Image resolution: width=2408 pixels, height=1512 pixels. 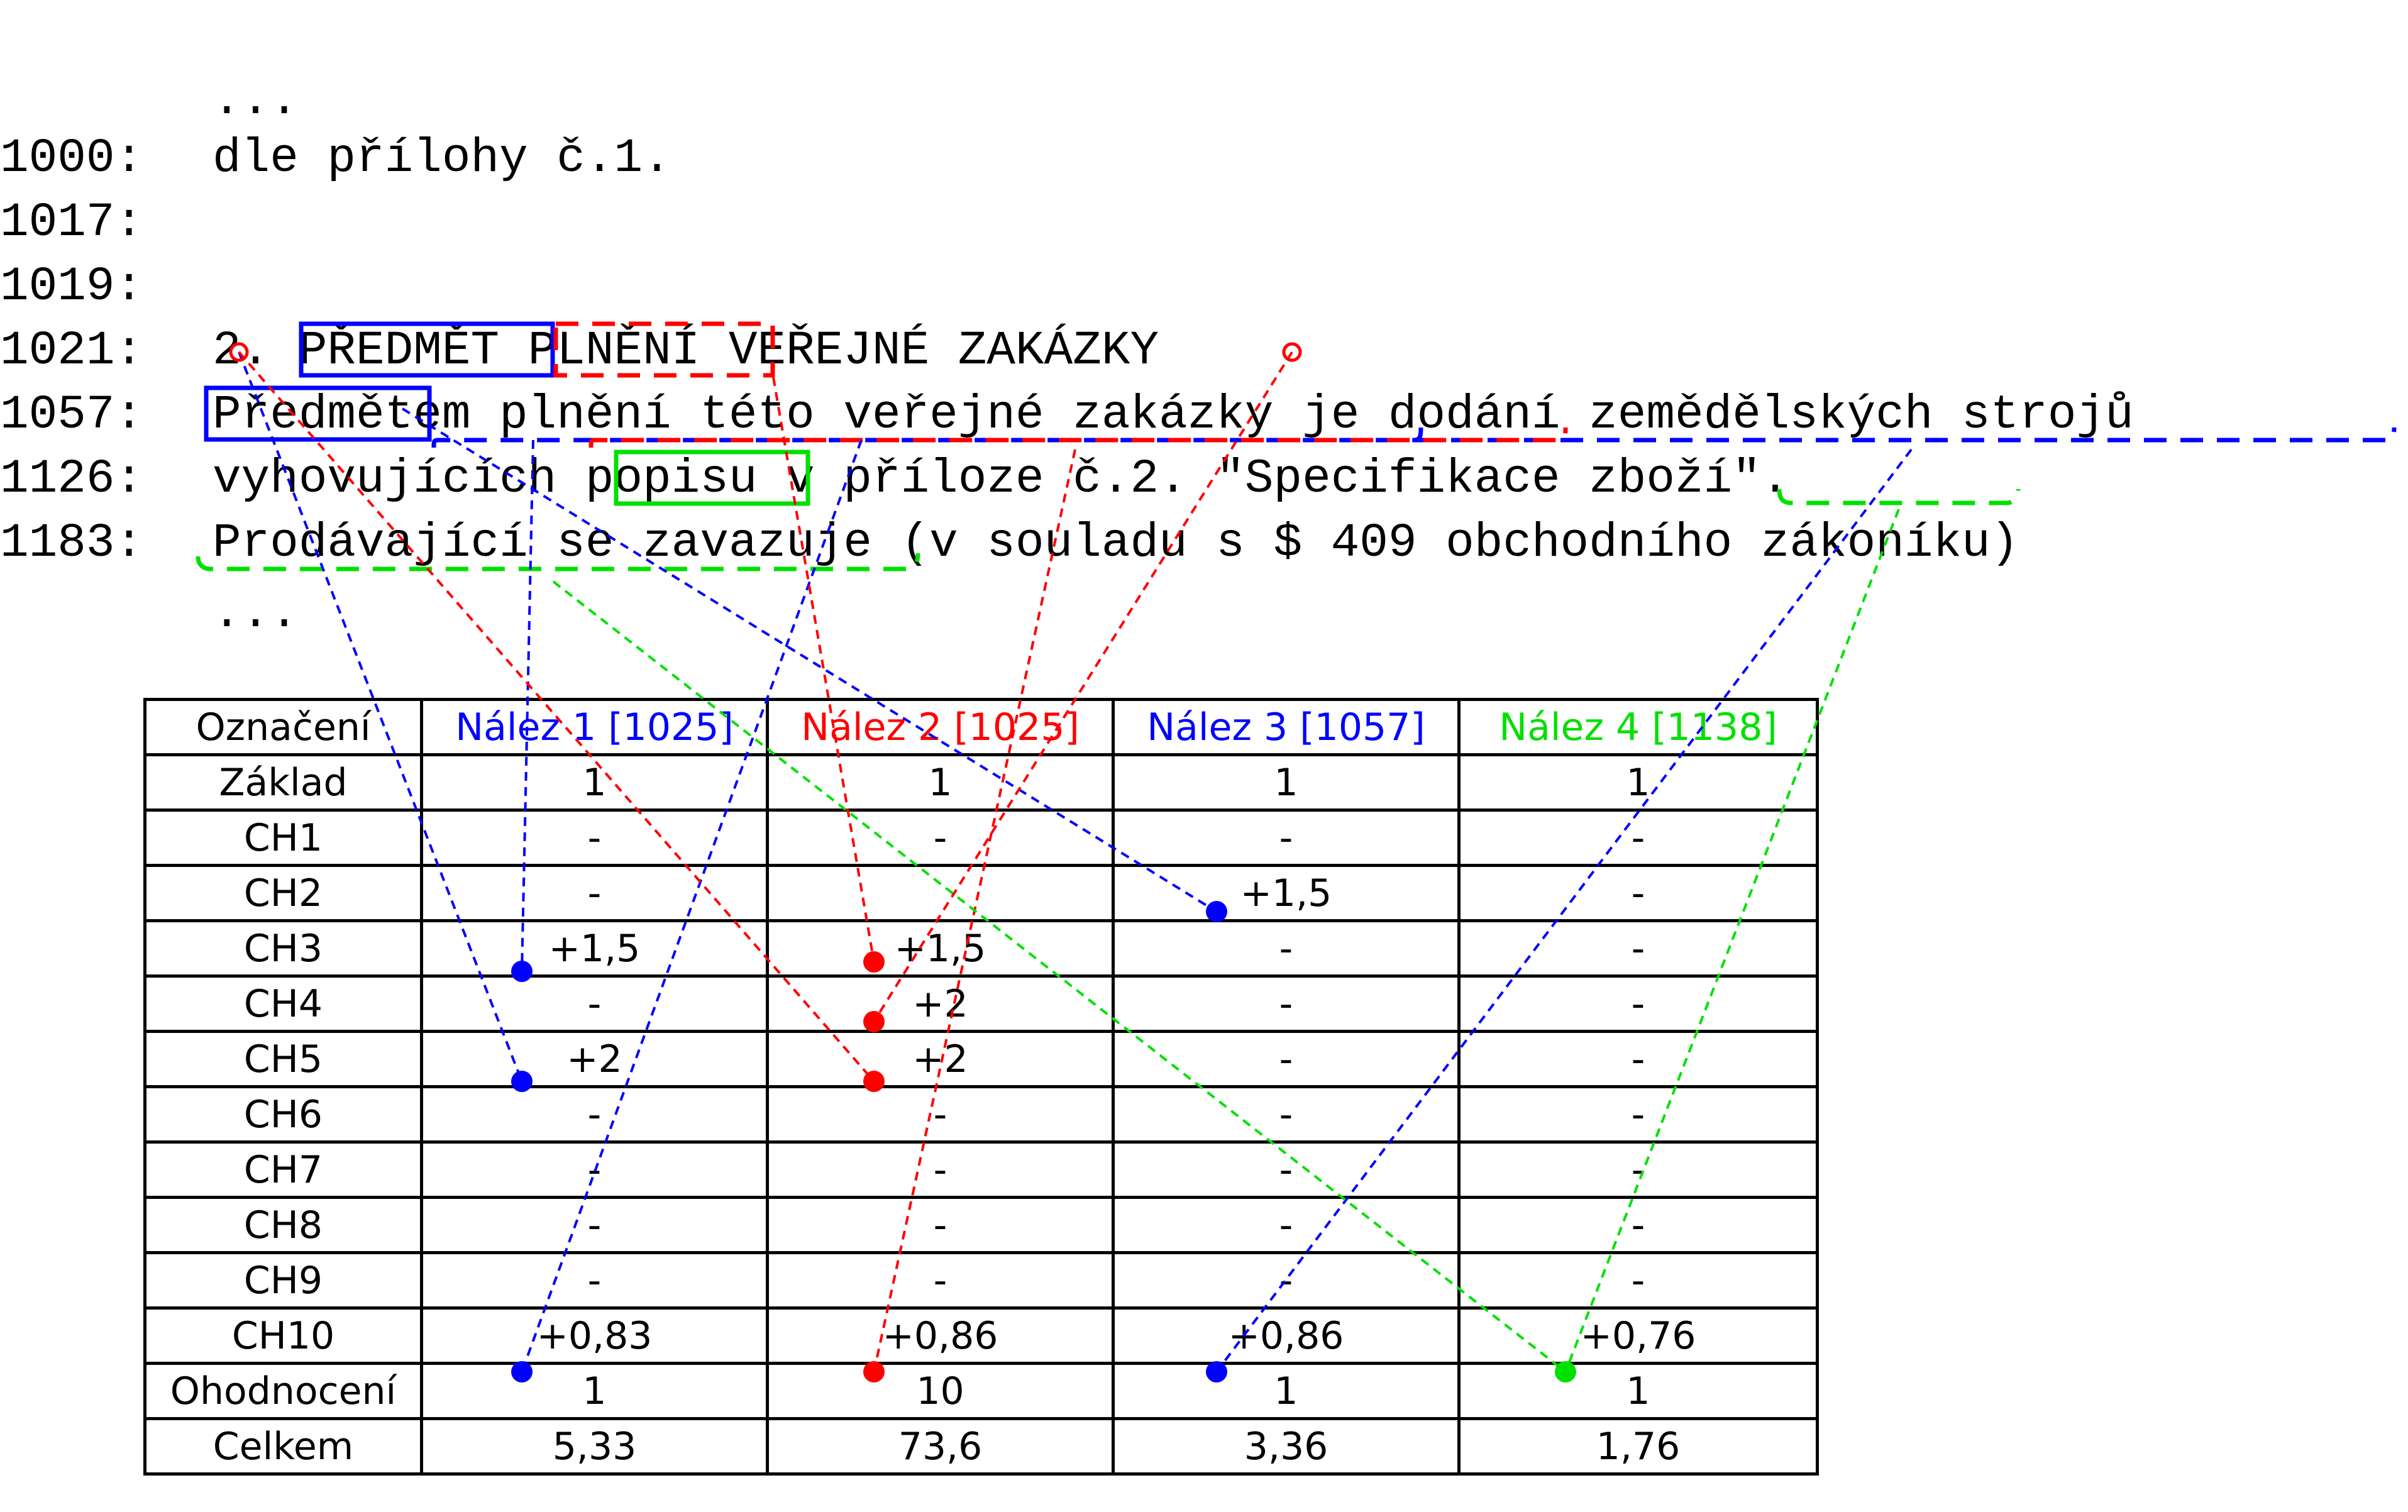 What do you see at coordinates (72, 543) in the screenshot?
I see `line-number: 1183:` at bounding box center [72, 543].